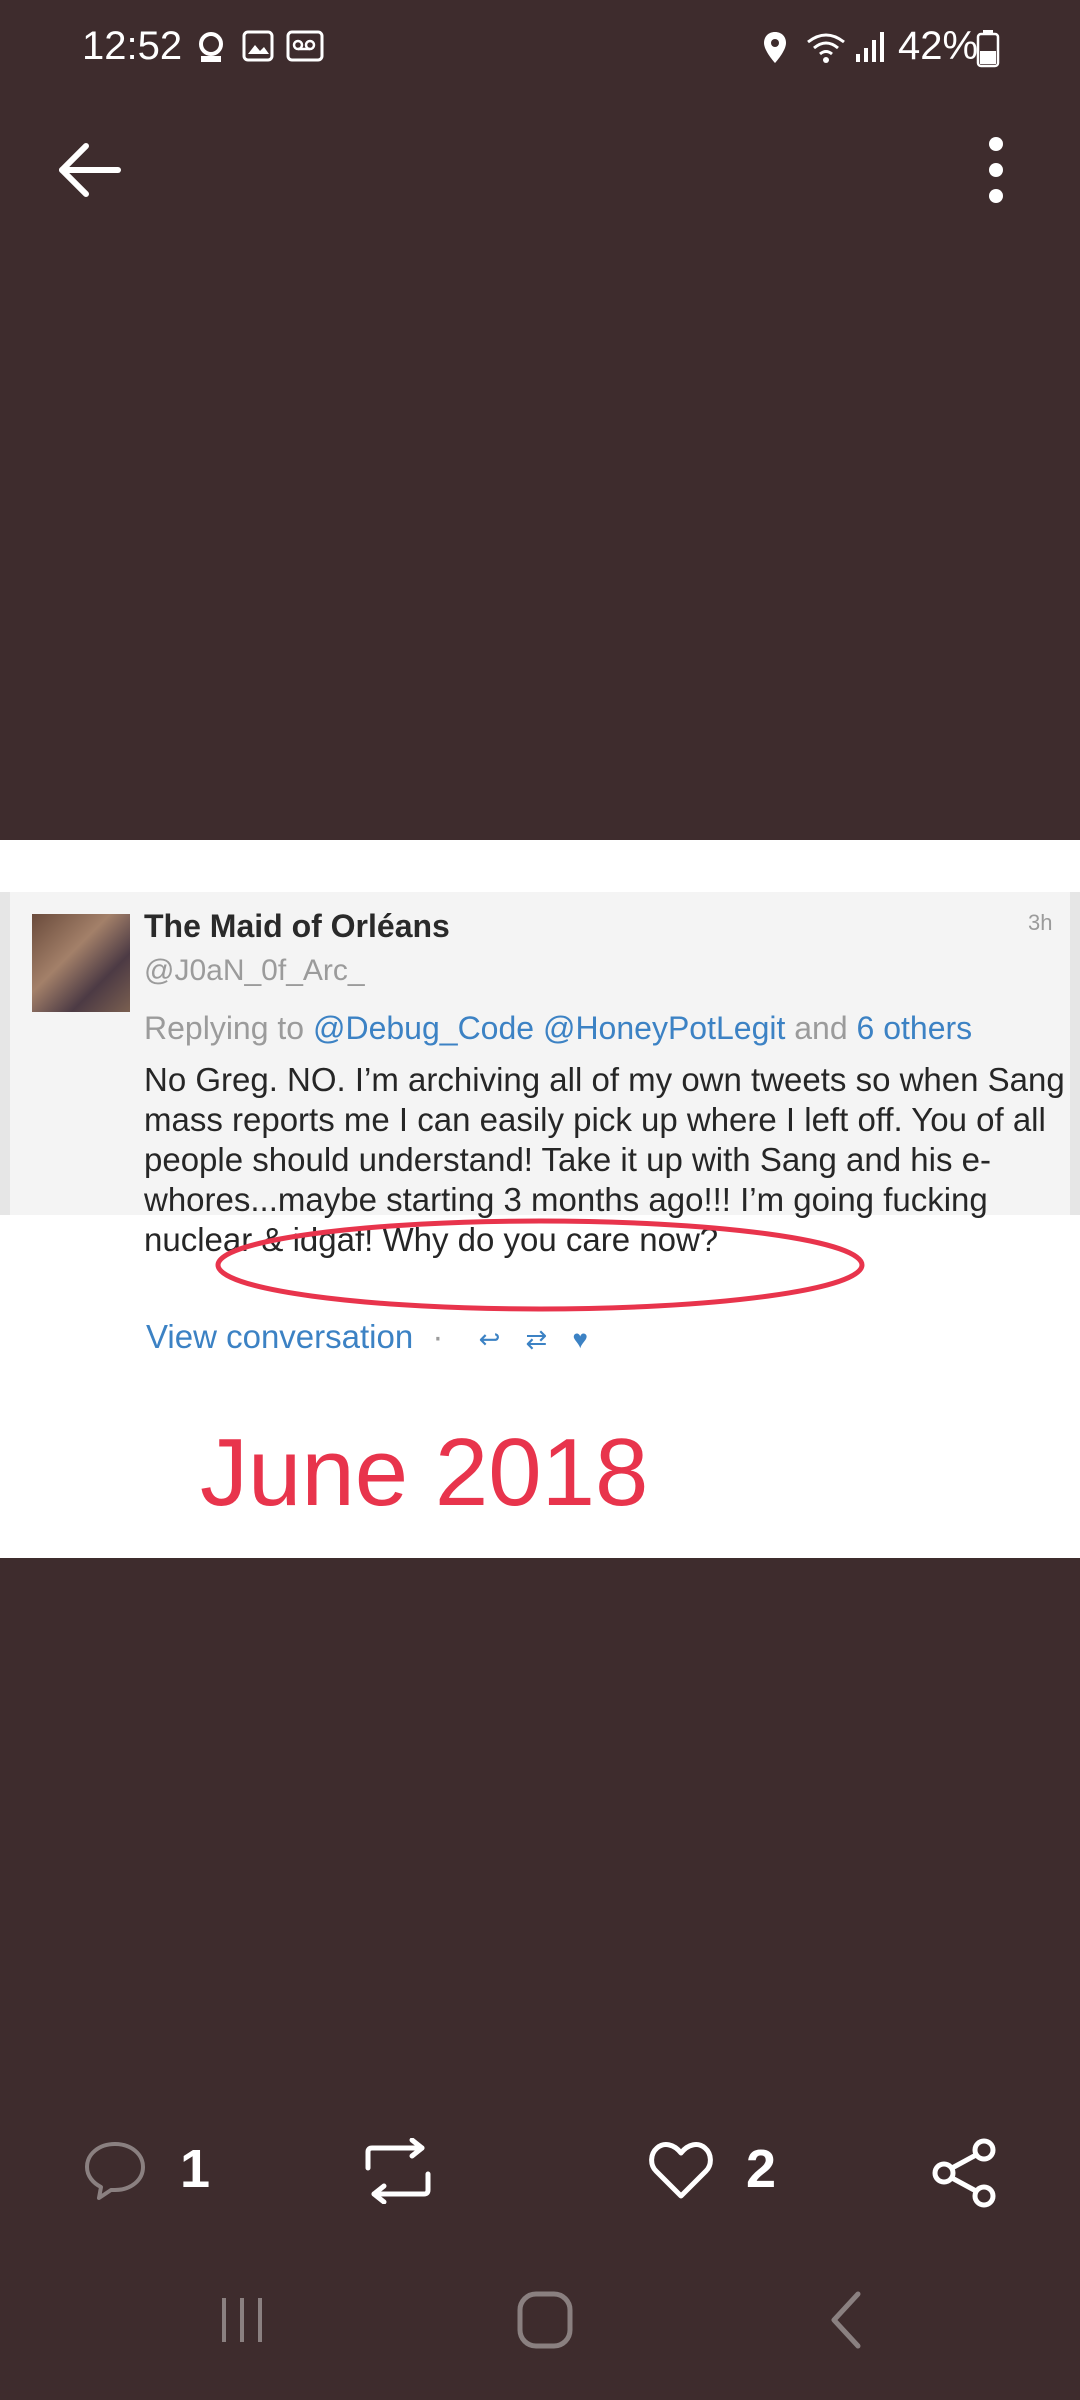 The image size is (1080, 2400). I want to click on repost-button, so click(398, 2170).